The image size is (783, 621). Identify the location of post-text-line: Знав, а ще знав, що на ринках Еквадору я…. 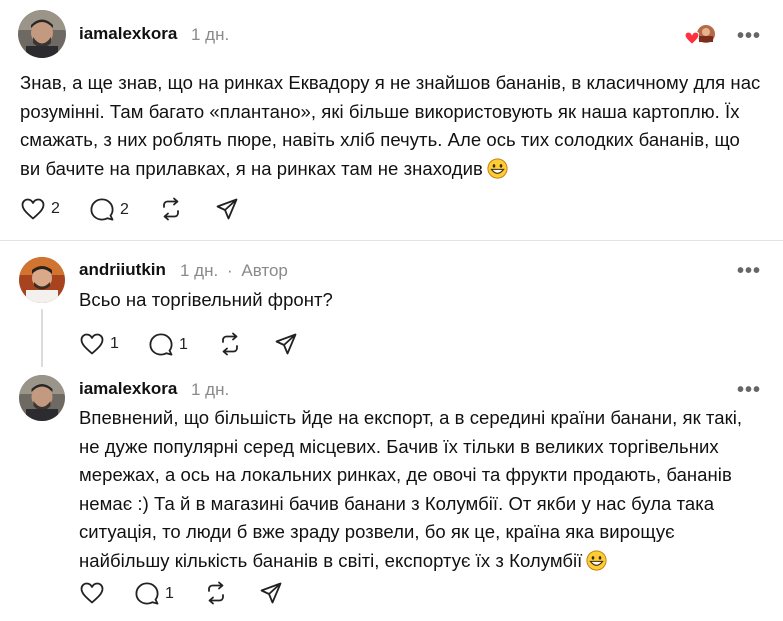
(390, 82).